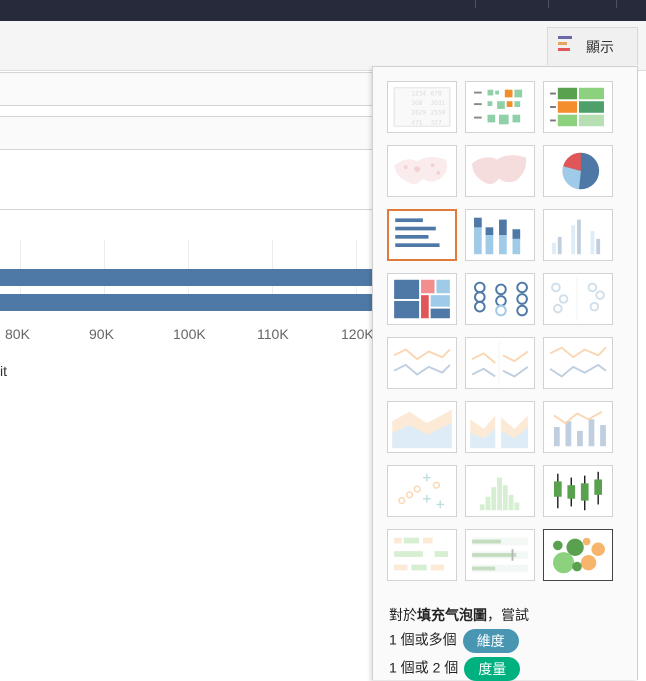 The image size is (646, 681). I want to click on chart-type-lines-discrete, so click(500, 363).